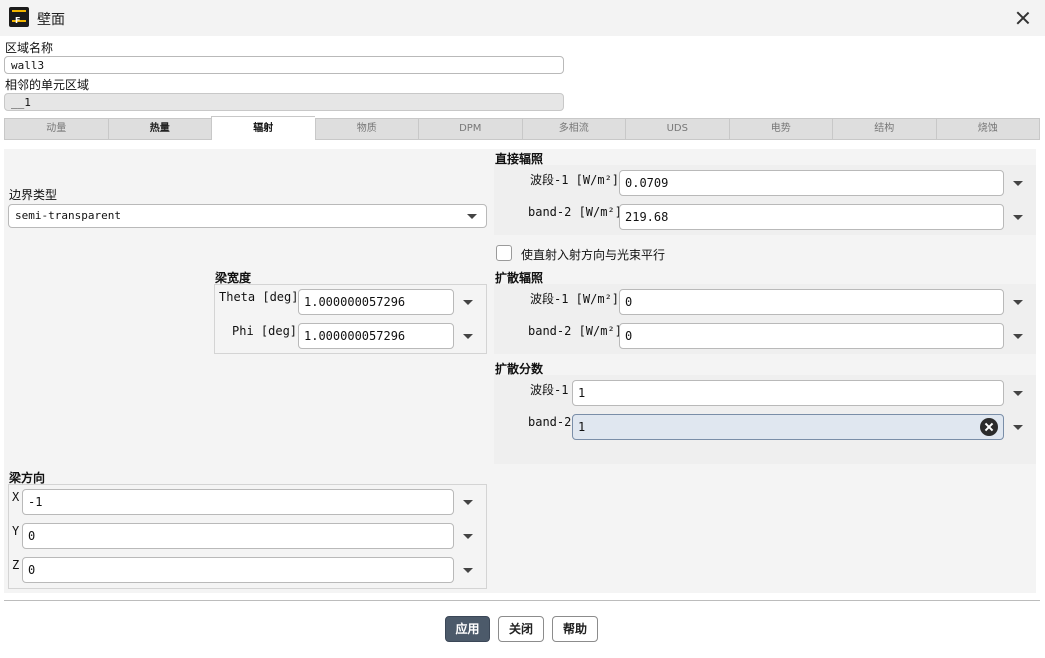  I want to click on theta-input: 1.000000057296, so click(376, 302).